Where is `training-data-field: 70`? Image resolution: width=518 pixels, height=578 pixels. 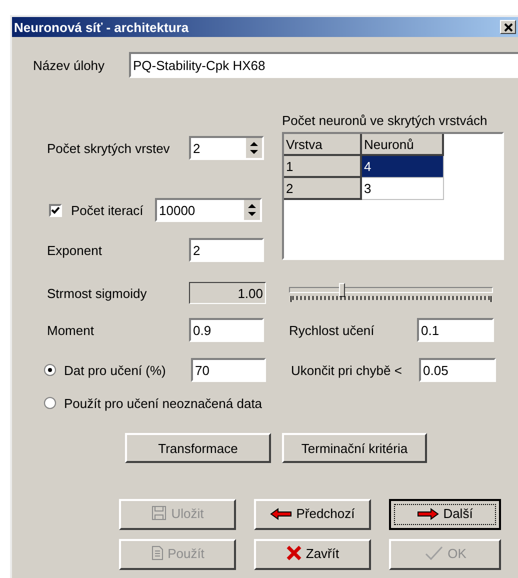 training-data-field: 70 is located at coordinates (228, 370).